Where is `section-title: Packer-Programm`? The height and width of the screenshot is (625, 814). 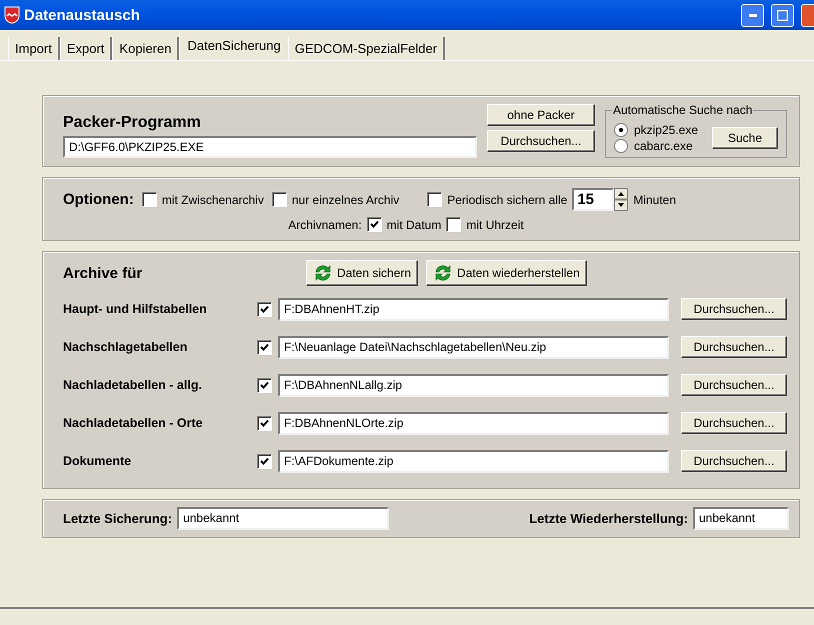
section-title: Packer-Programm is located at coordinates (132, 123).